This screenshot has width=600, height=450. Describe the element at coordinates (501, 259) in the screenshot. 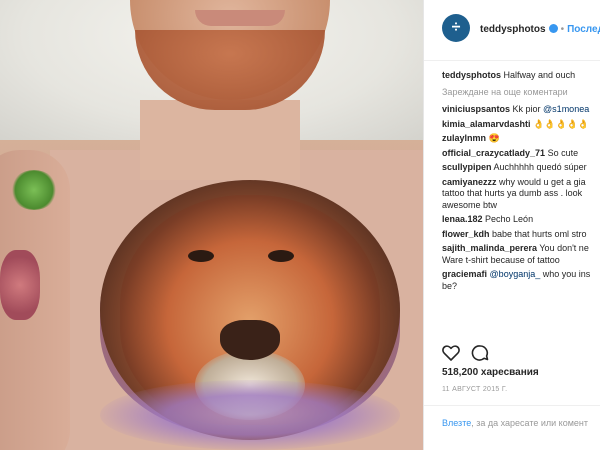

I see `comment-text: Ware t-shirt because of tattoo` at that location.